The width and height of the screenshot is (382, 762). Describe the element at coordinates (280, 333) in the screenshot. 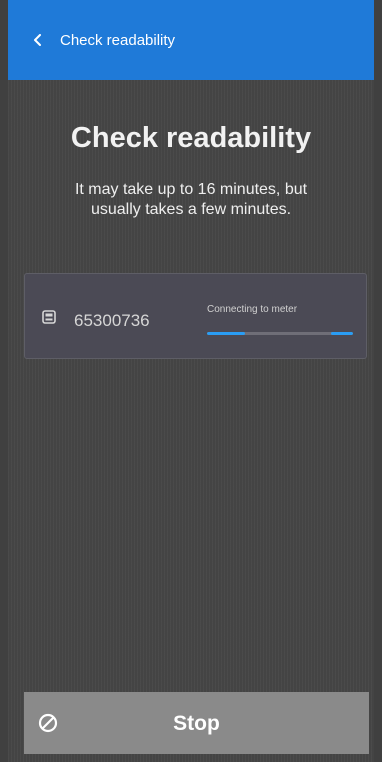

I see `progress-bar` at that location.